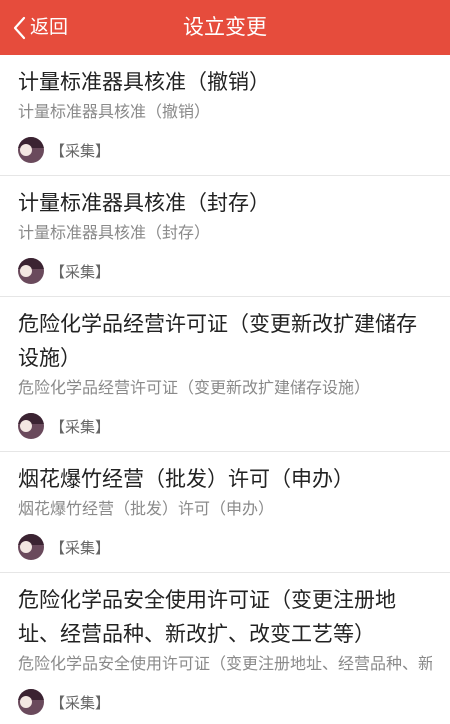 This screenshot has height=724, width=450. What do you see at coordinates (194, 387) in the screenshot?
I see `item-subtitle: 危险化学品经营许可证（变更新改扩建储存设施）` at bounding box center [194, 387].